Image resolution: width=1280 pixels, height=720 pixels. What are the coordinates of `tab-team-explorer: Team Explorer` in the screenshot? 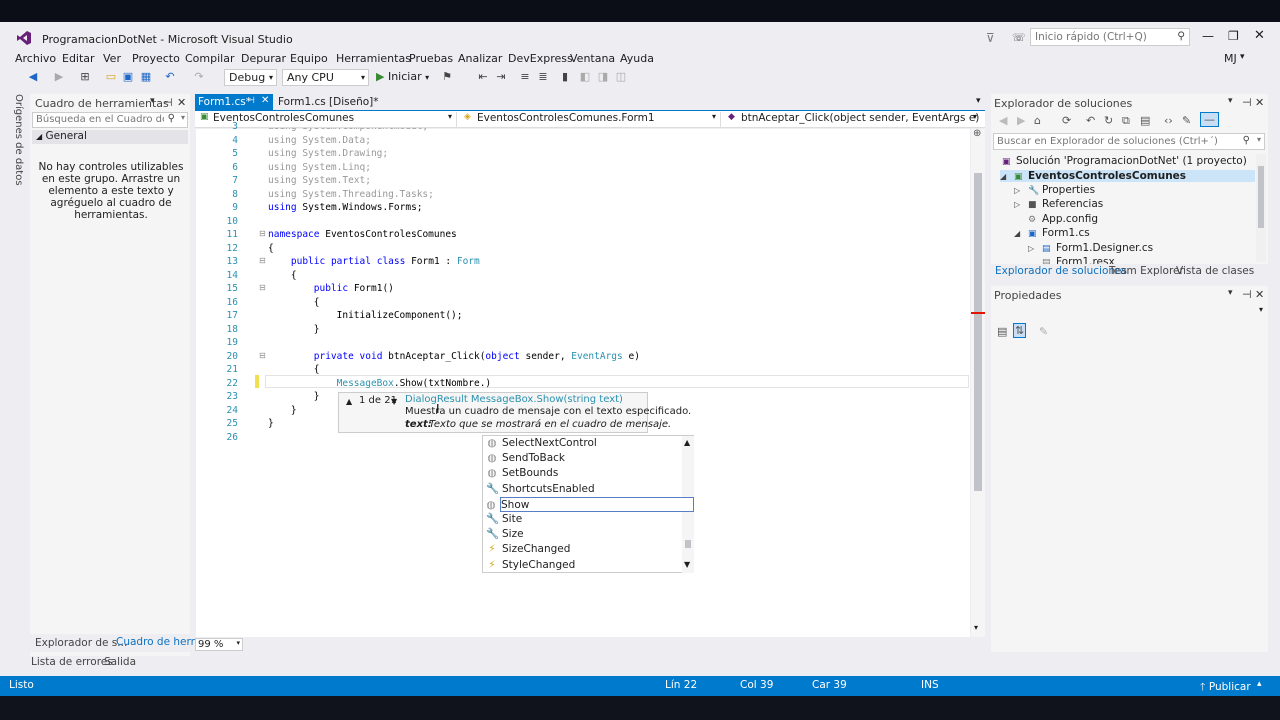 It's located at (1146, 271).